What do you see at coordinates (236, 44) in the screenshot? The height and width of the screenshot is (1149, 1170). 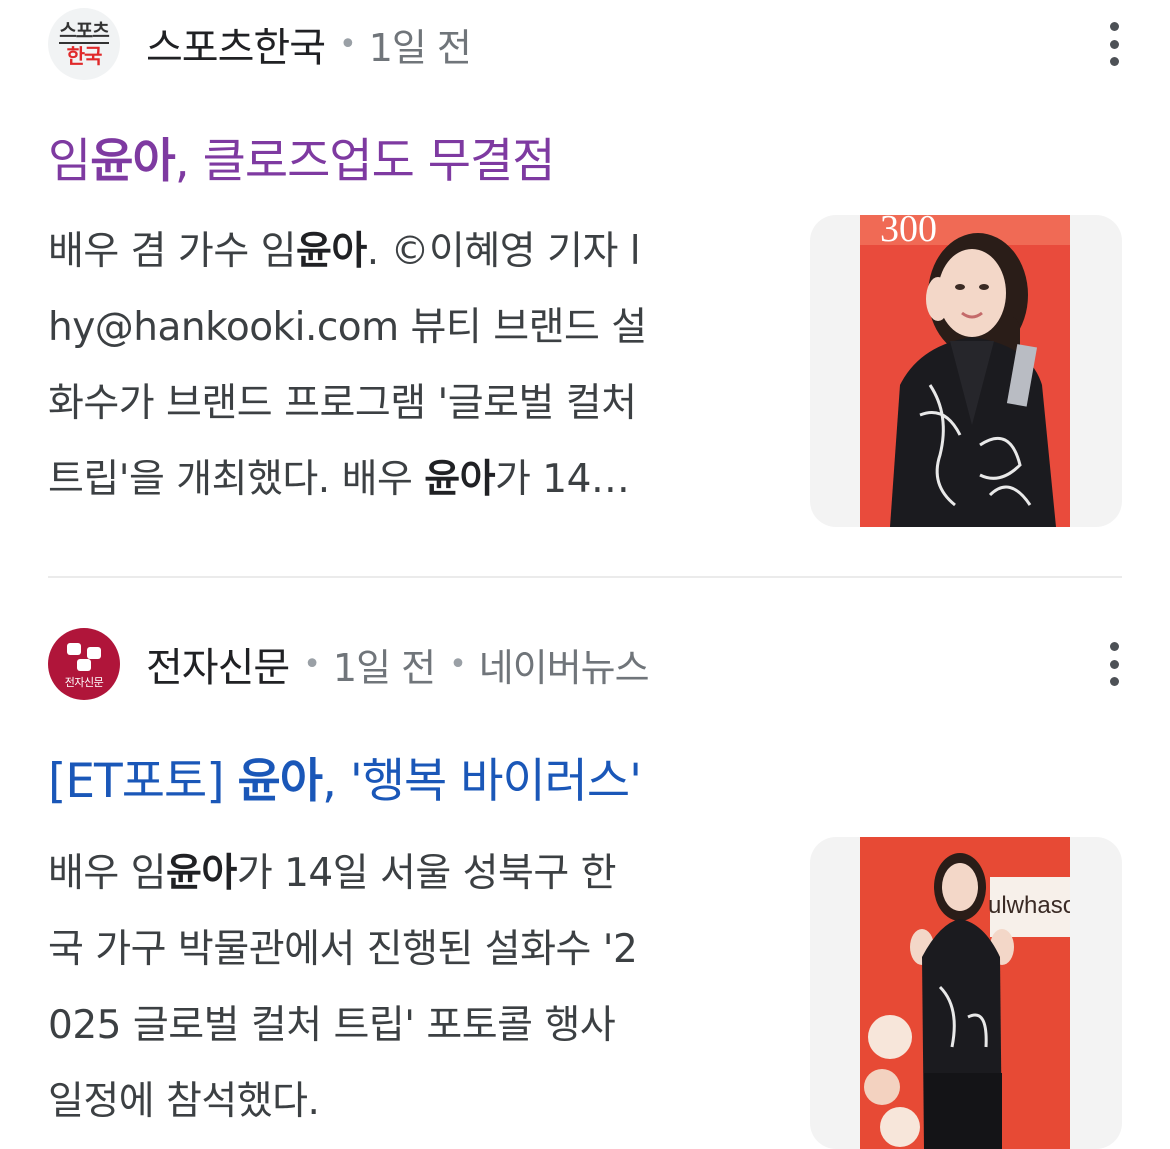 I see `source-name: 스포츠한국` at bounding box center [236, 44].